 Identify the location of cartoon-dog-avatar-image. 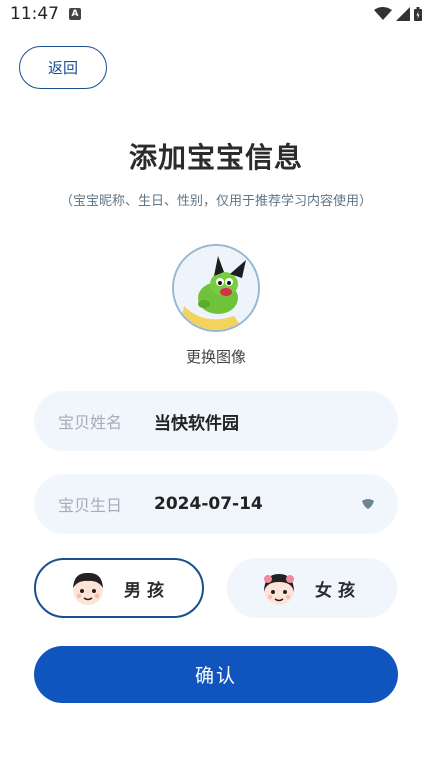
(216, 288).